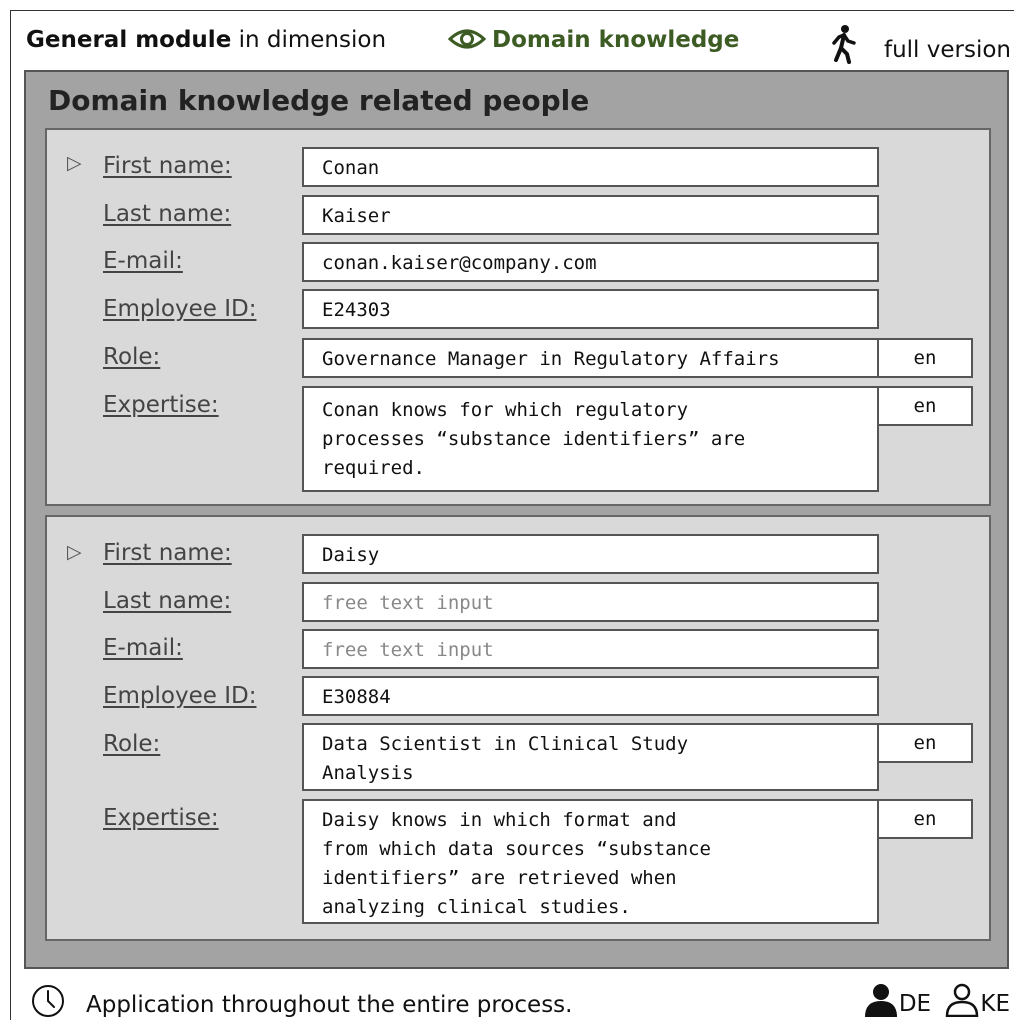 The image size is (1014, 1020). I want to click on language-switcher: DE KE, so click(936, 1001).